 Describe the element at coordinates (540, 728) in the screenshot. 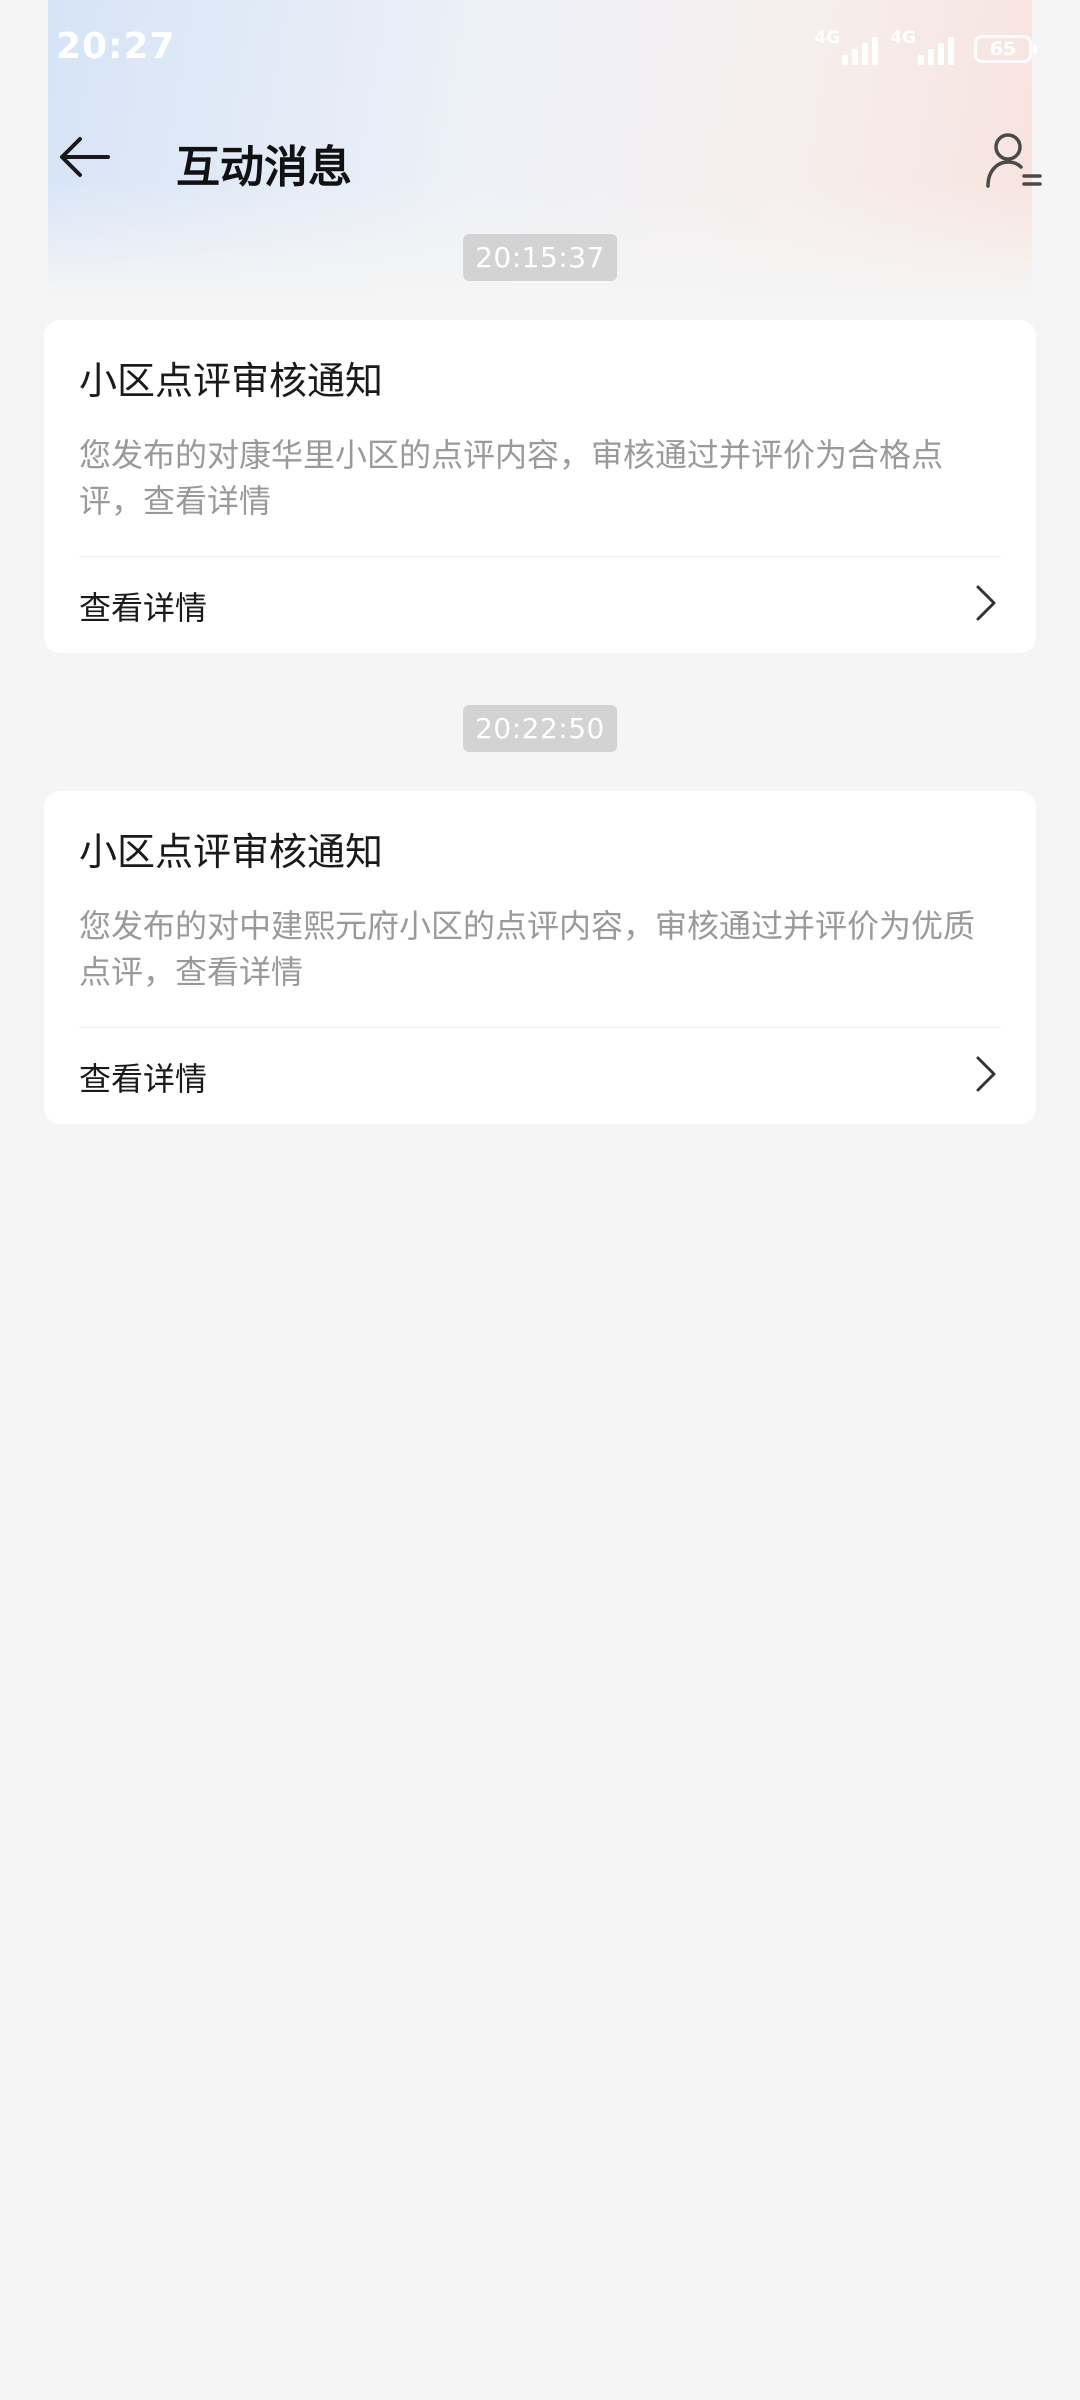

I see `message-timestamp: 20:22:50` at that location.